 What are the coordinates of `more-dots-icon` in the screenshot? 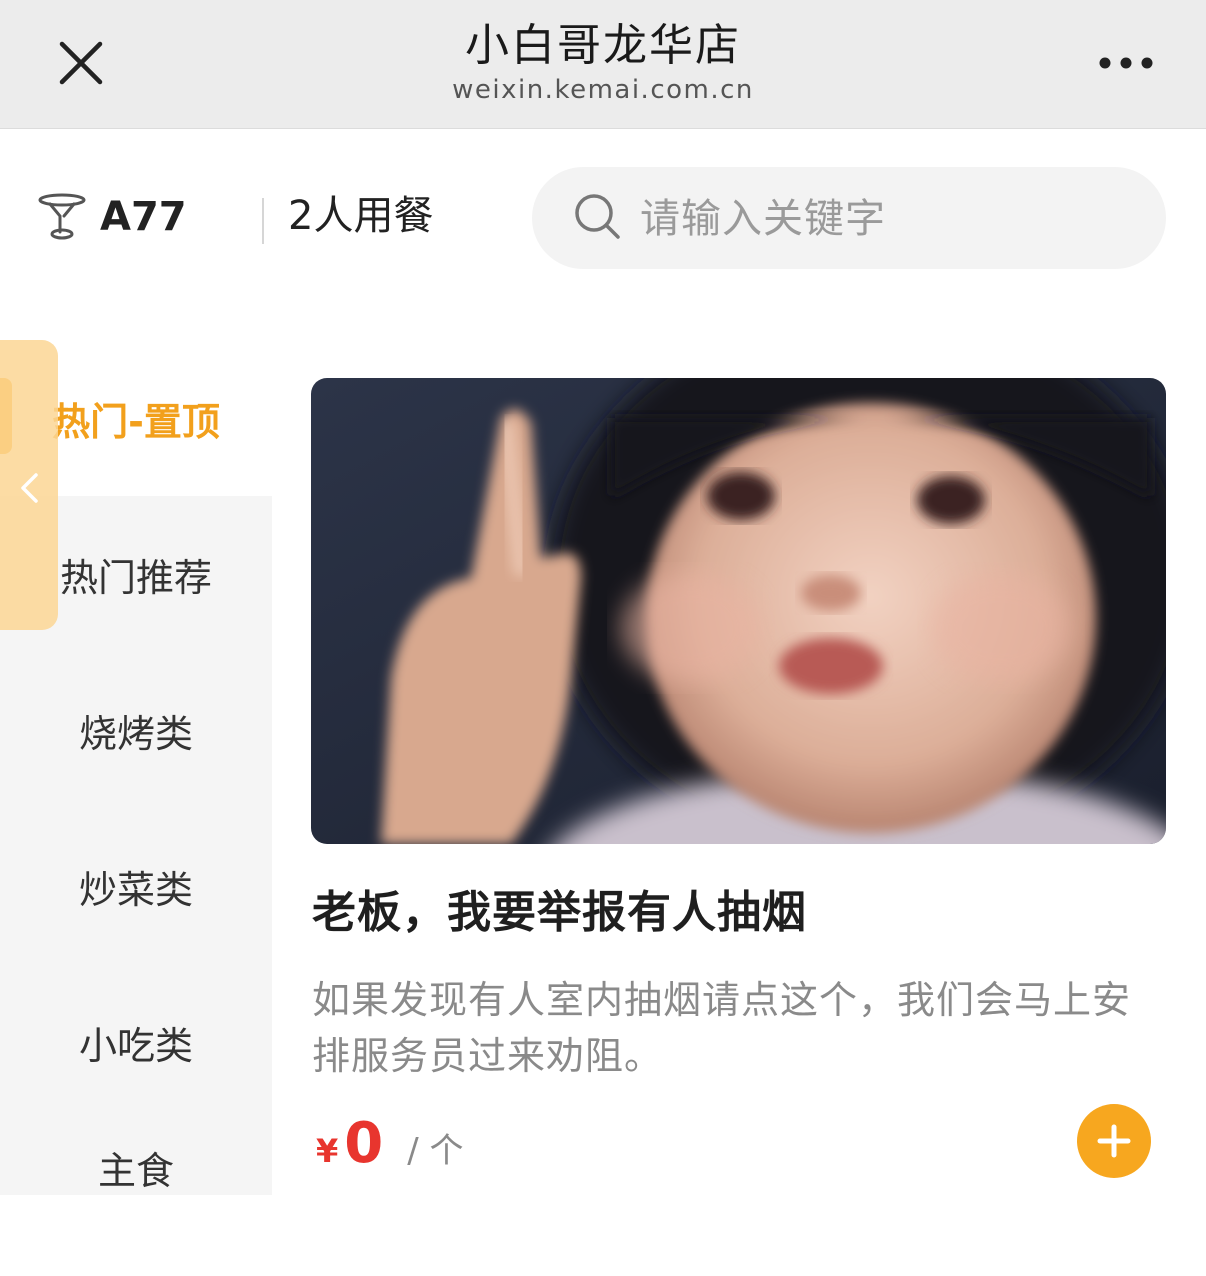 It's located at (1126, 63).